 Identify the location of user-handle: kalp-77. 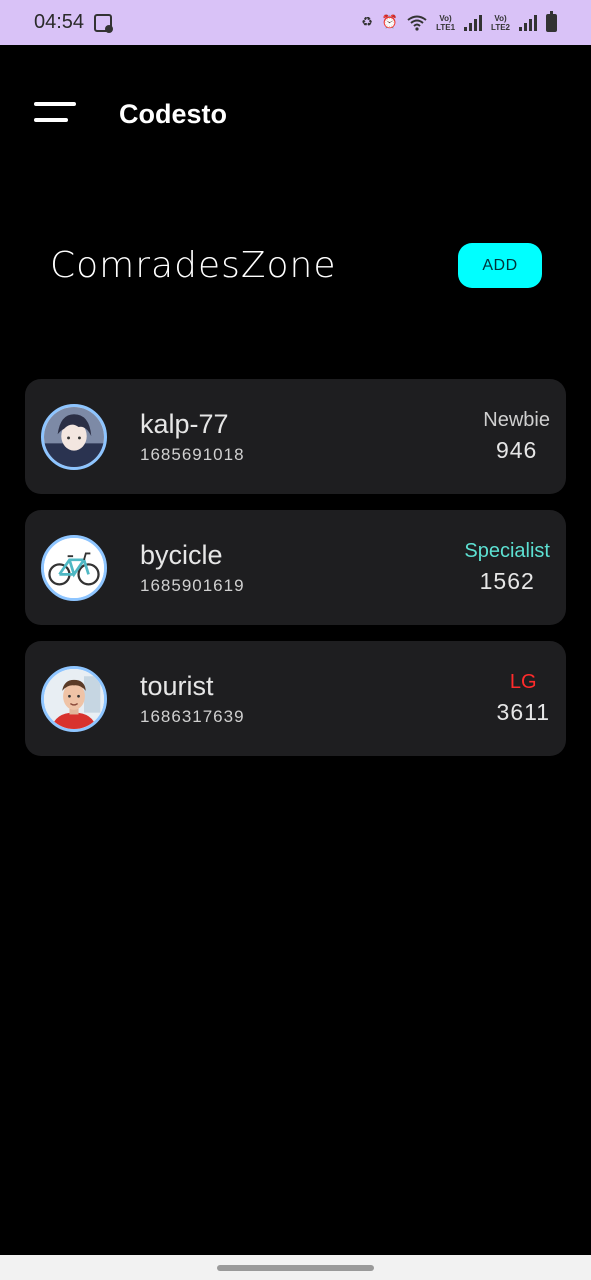
(184, 424).